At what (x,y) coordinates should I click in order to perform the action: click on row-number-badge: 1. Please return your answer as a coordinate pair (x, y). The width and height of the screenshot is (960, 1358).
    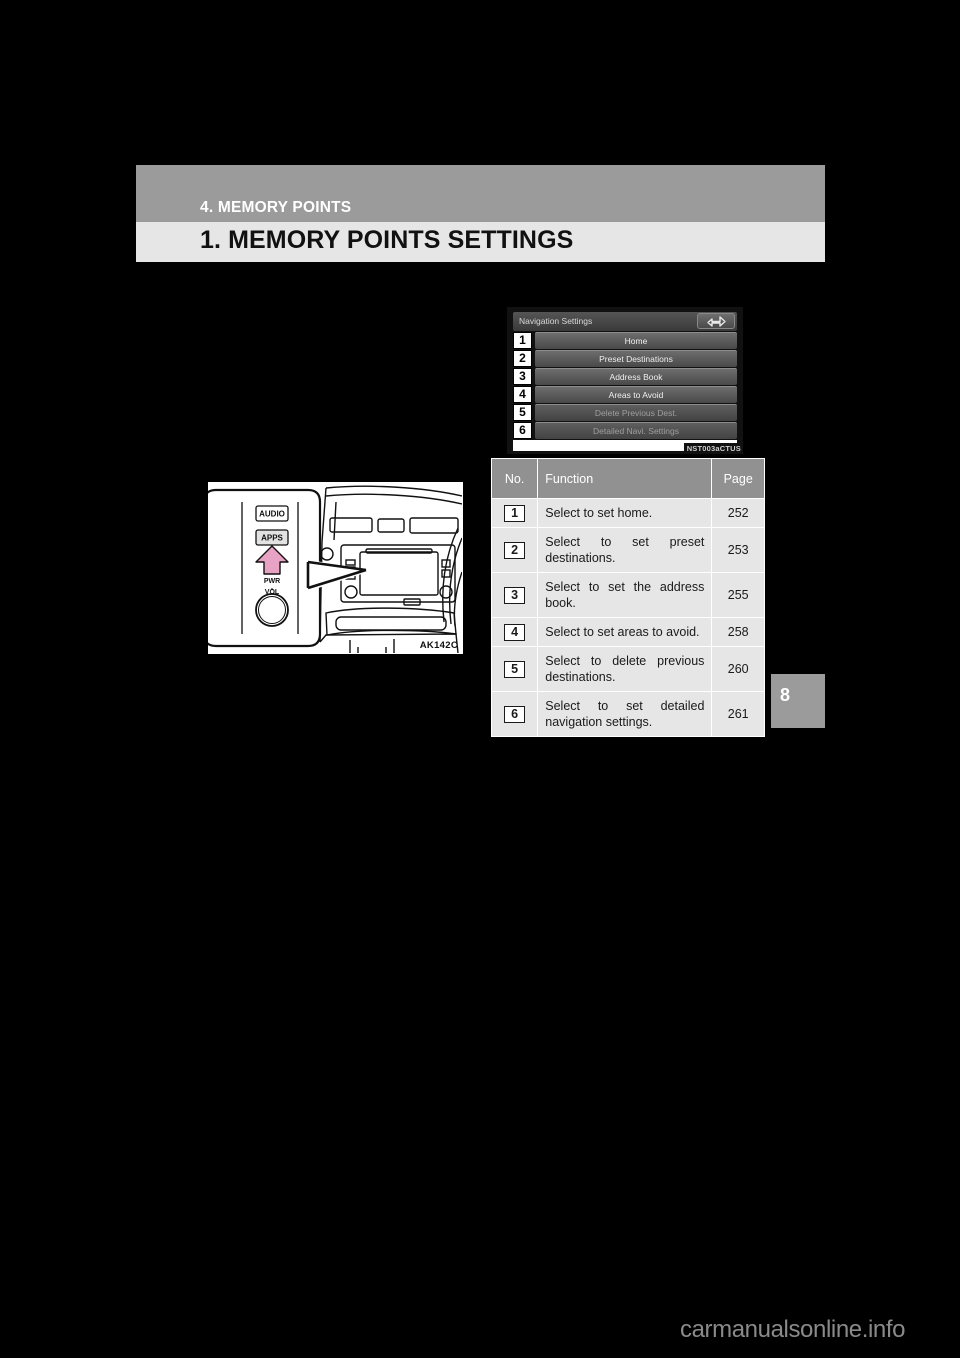
    Looking at the image, I should click on (515, 513).